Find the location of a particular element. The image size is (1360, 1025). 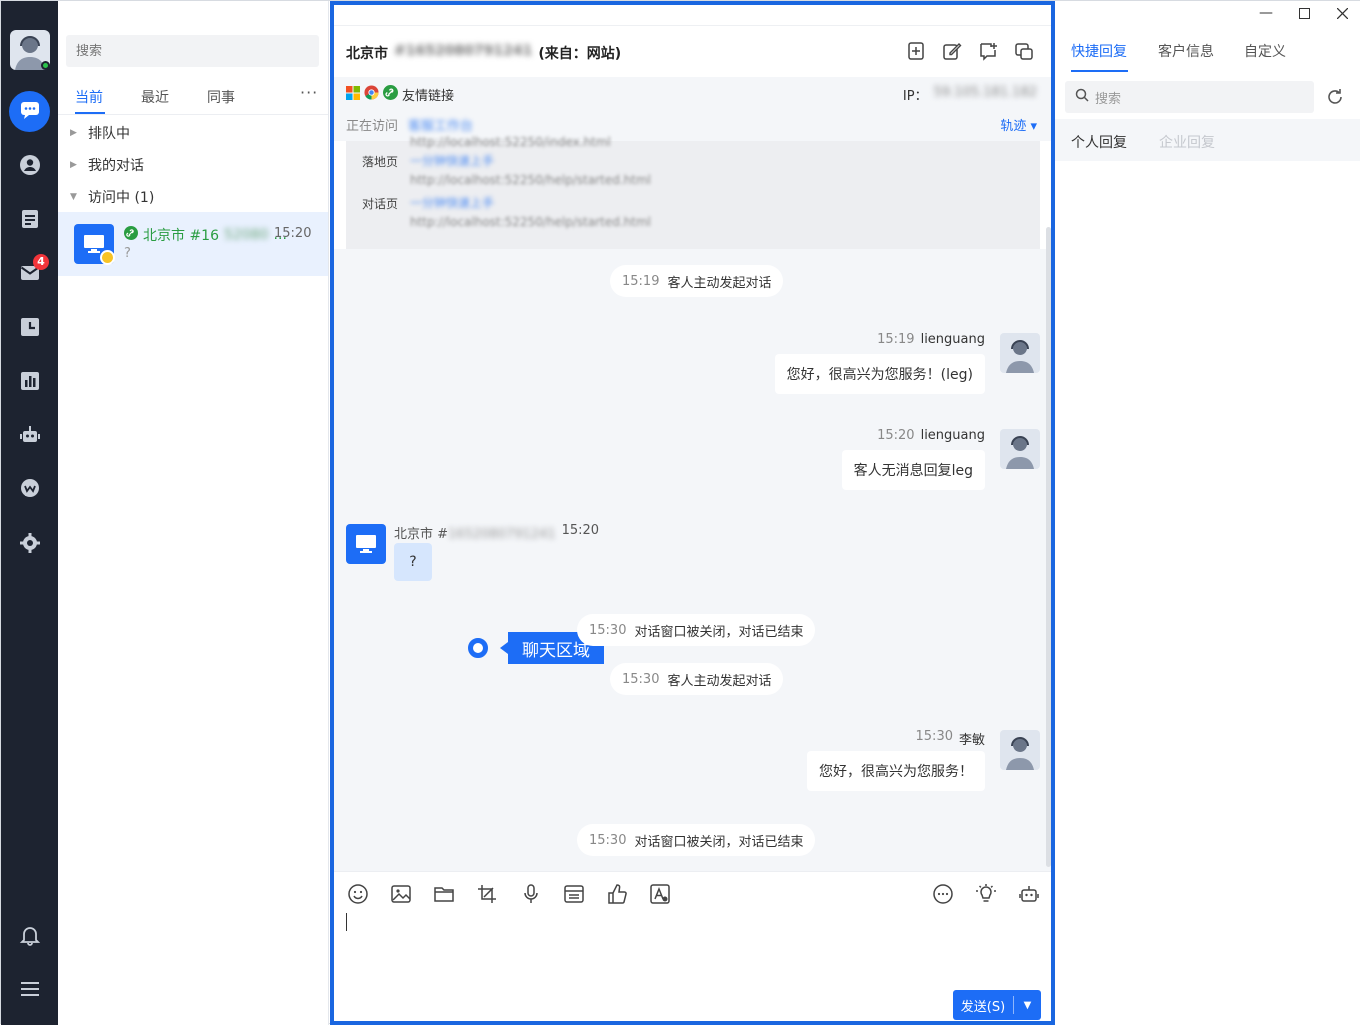

tab-colleagues: 同事 is located at coordinates (221, 97).